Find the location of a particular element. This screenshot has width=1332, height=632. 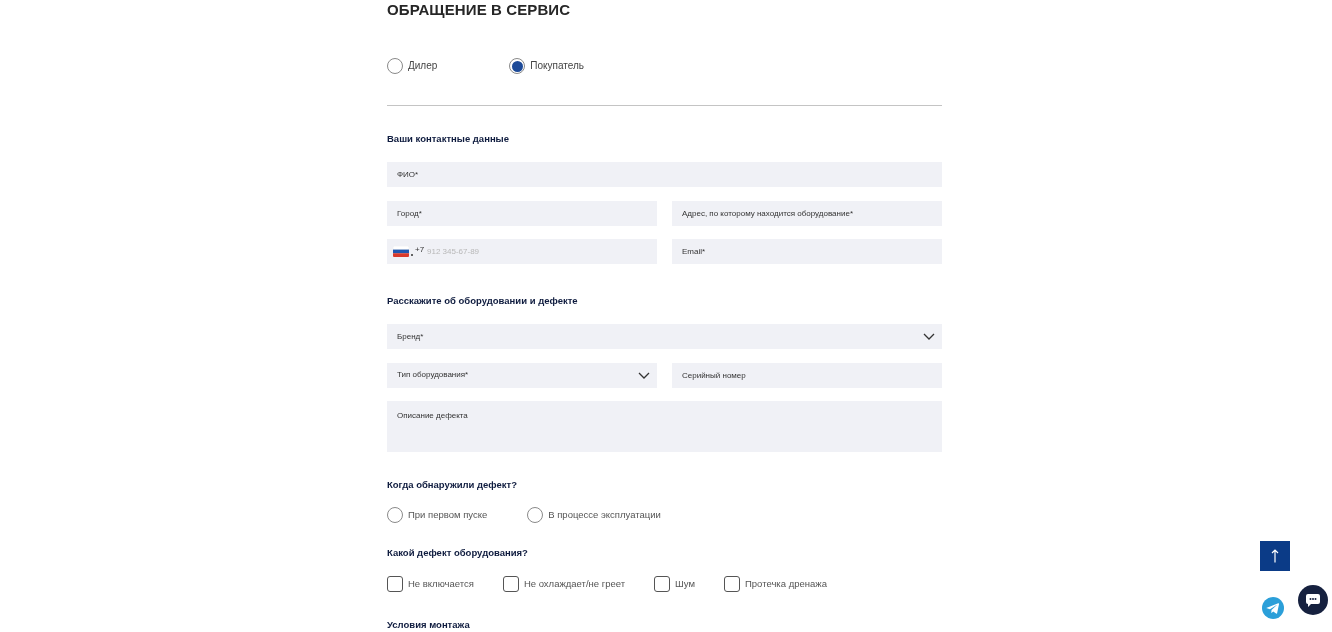

select-field: Бренд* is located at coordinates (664, 336).